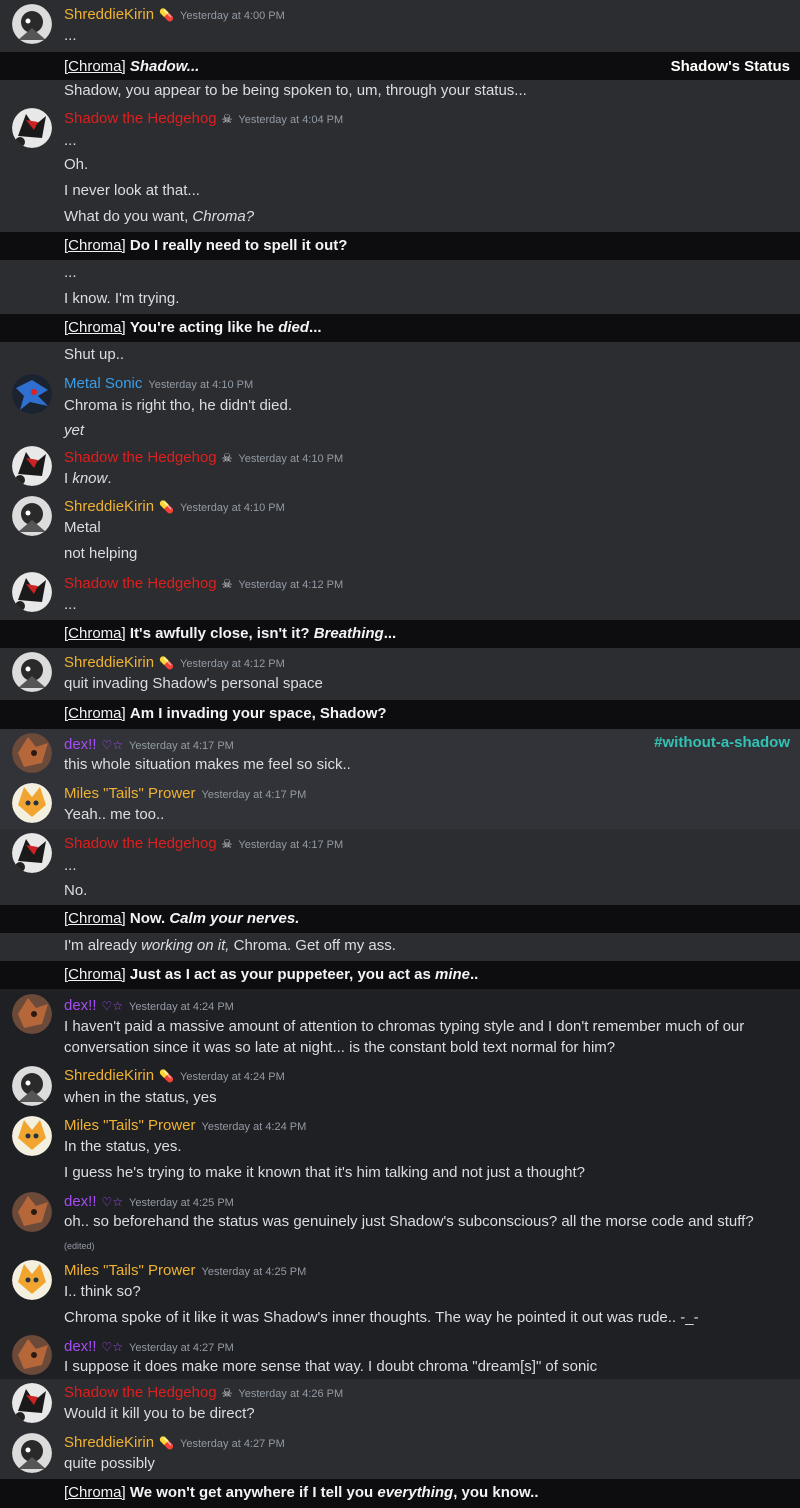  I want to click on dex-avatar-icon, so click(32, 1212).